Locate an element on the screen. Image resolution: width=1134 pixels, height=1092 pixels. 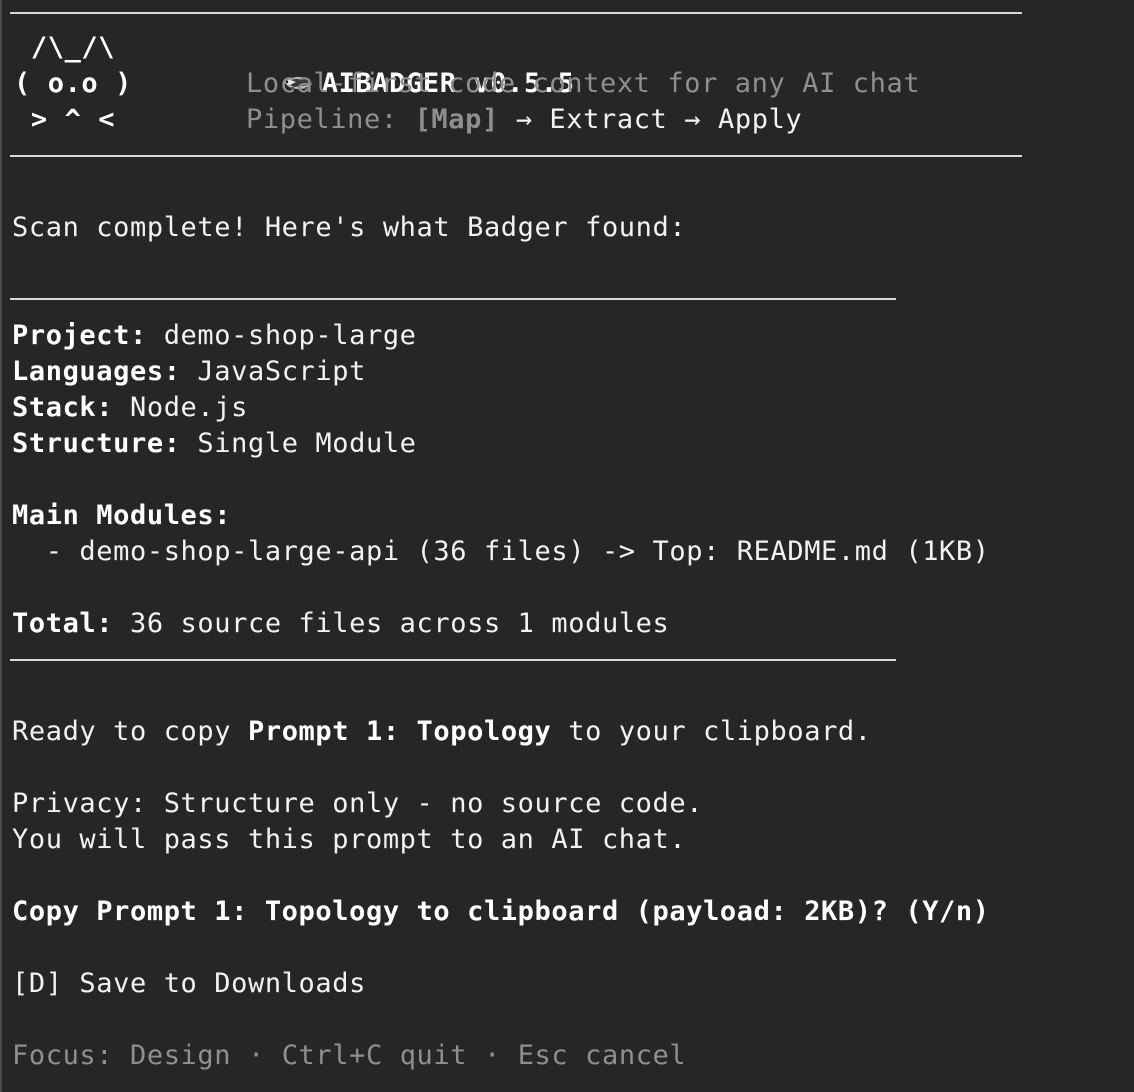
total-label: Total: is located at coordinates (63, 623).